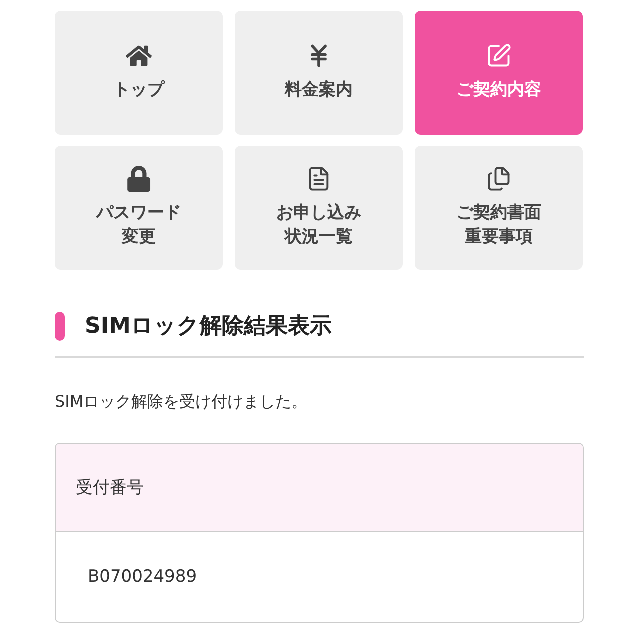  I want to click on menu-tile: お申し込み 状況一覧, so click(319, 208).